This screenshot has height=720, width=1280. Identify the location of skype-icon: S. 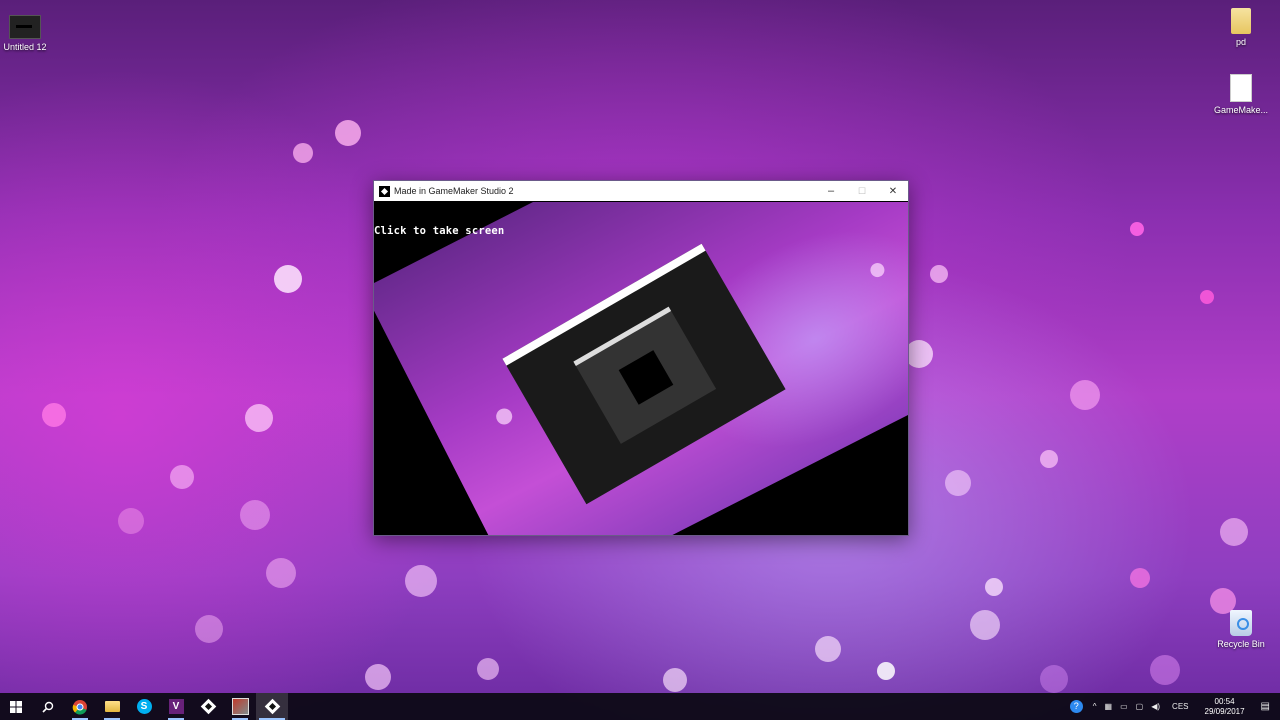
(144, 706).